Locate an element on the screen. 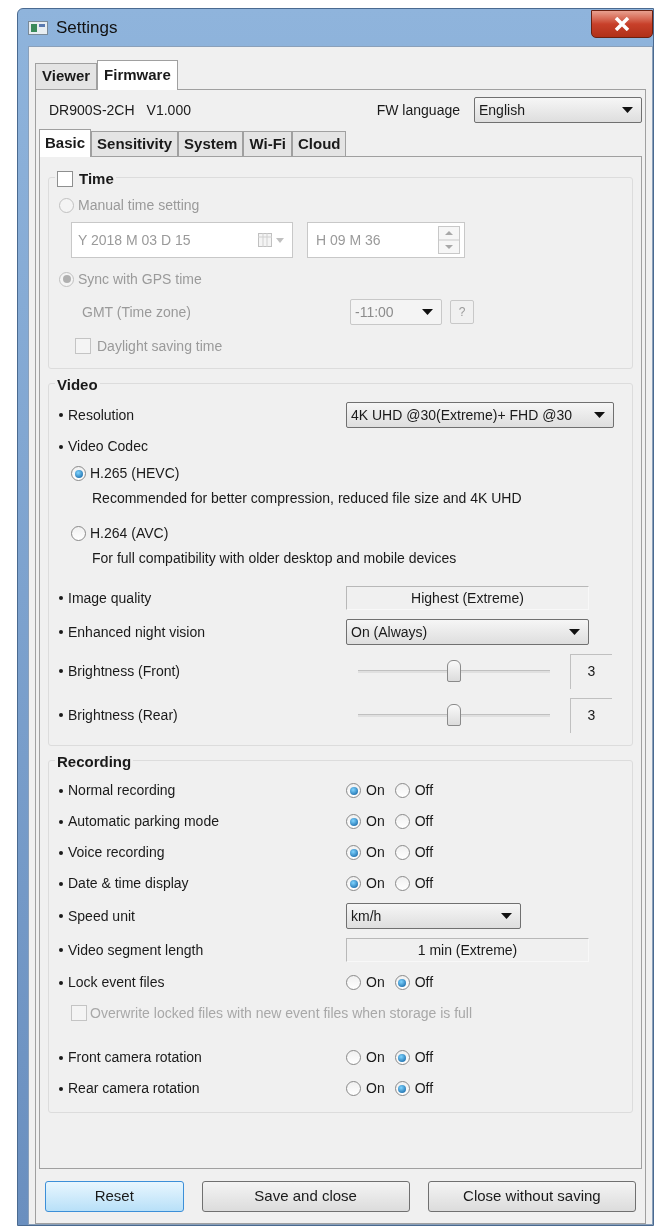 The width and height of the screenshot is (654, 1226). setting-label: Front camera rotation is located at coordinates (135, 1057).